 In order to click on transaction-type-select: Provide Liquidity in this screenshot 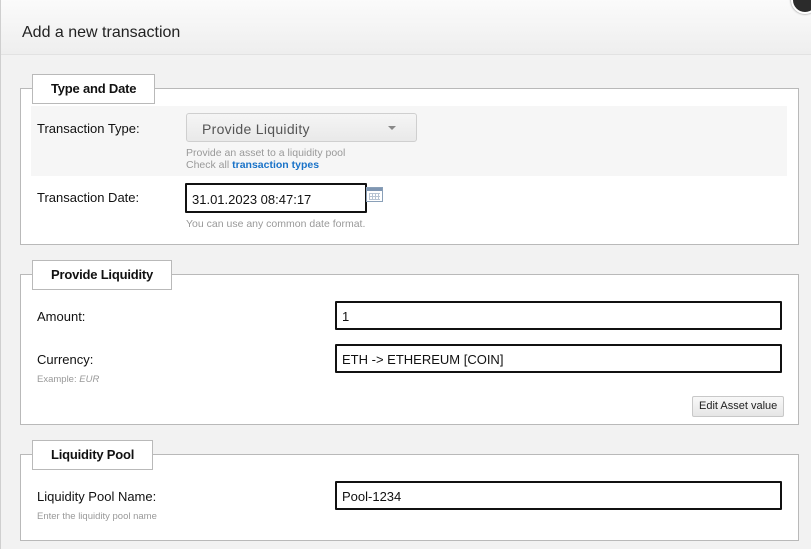, I will do `click(301, 127)`.